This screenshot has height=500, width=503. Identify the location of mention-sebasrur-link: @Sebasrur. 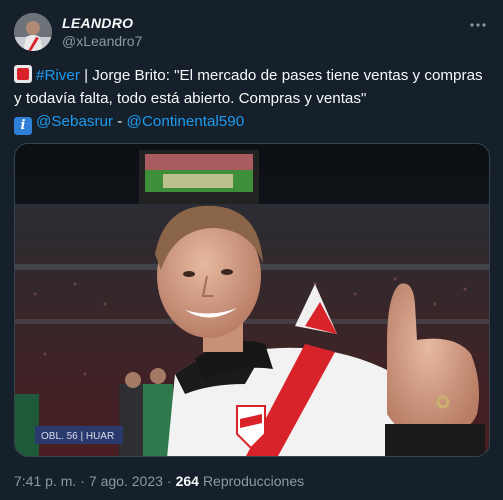
(74, 121).